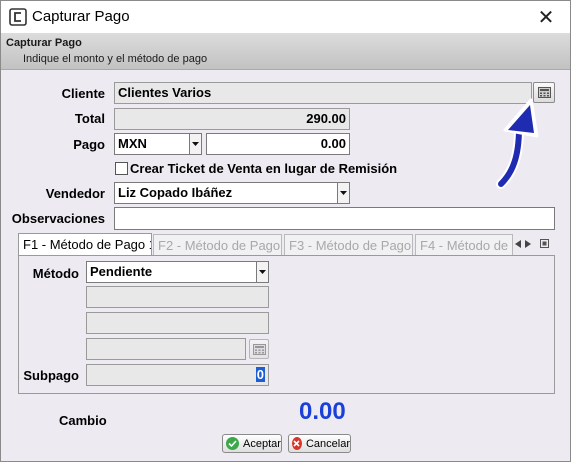 The width and height of the screenshot is (571, 462). Describe the element at coordinates (327, 443) in the screenshot. I see `cancel-label: Cancelar` at that location.